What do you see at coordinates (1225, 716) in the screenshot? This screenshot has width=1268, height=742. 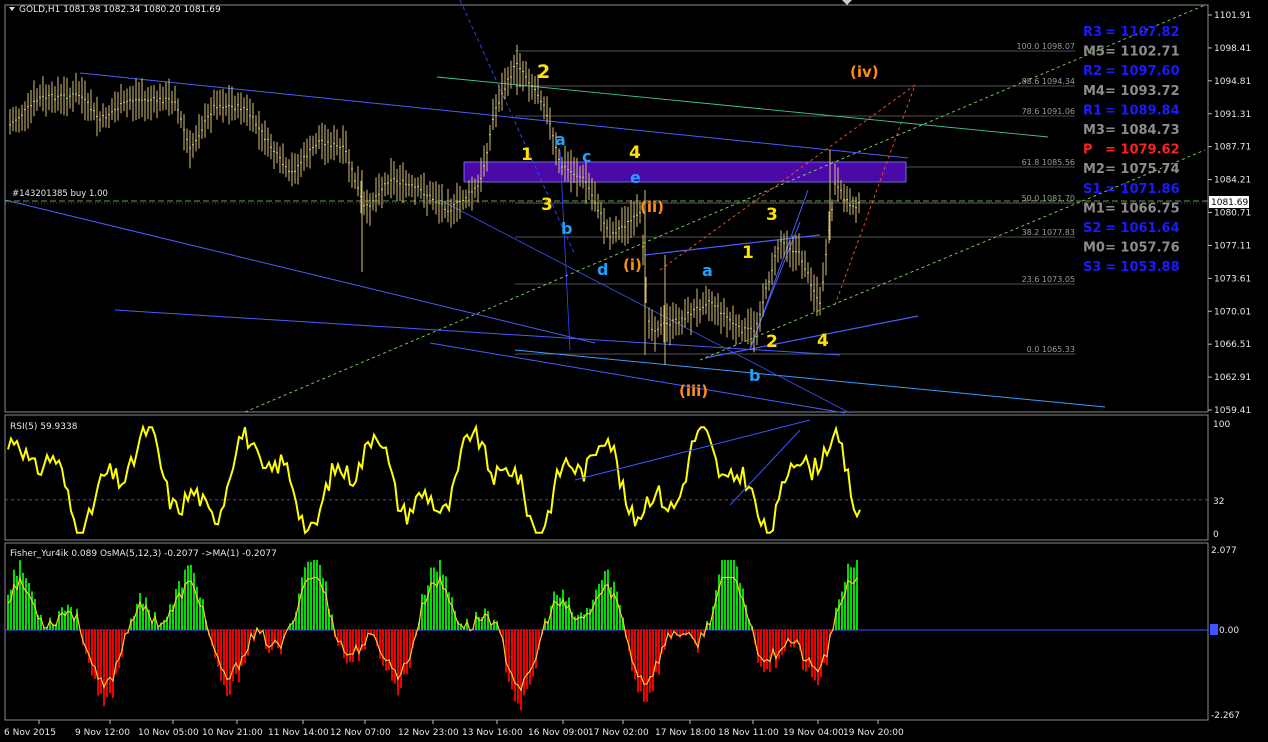 I see `fisher-scale-min: -2.267` at bounding box center [1225, 716].